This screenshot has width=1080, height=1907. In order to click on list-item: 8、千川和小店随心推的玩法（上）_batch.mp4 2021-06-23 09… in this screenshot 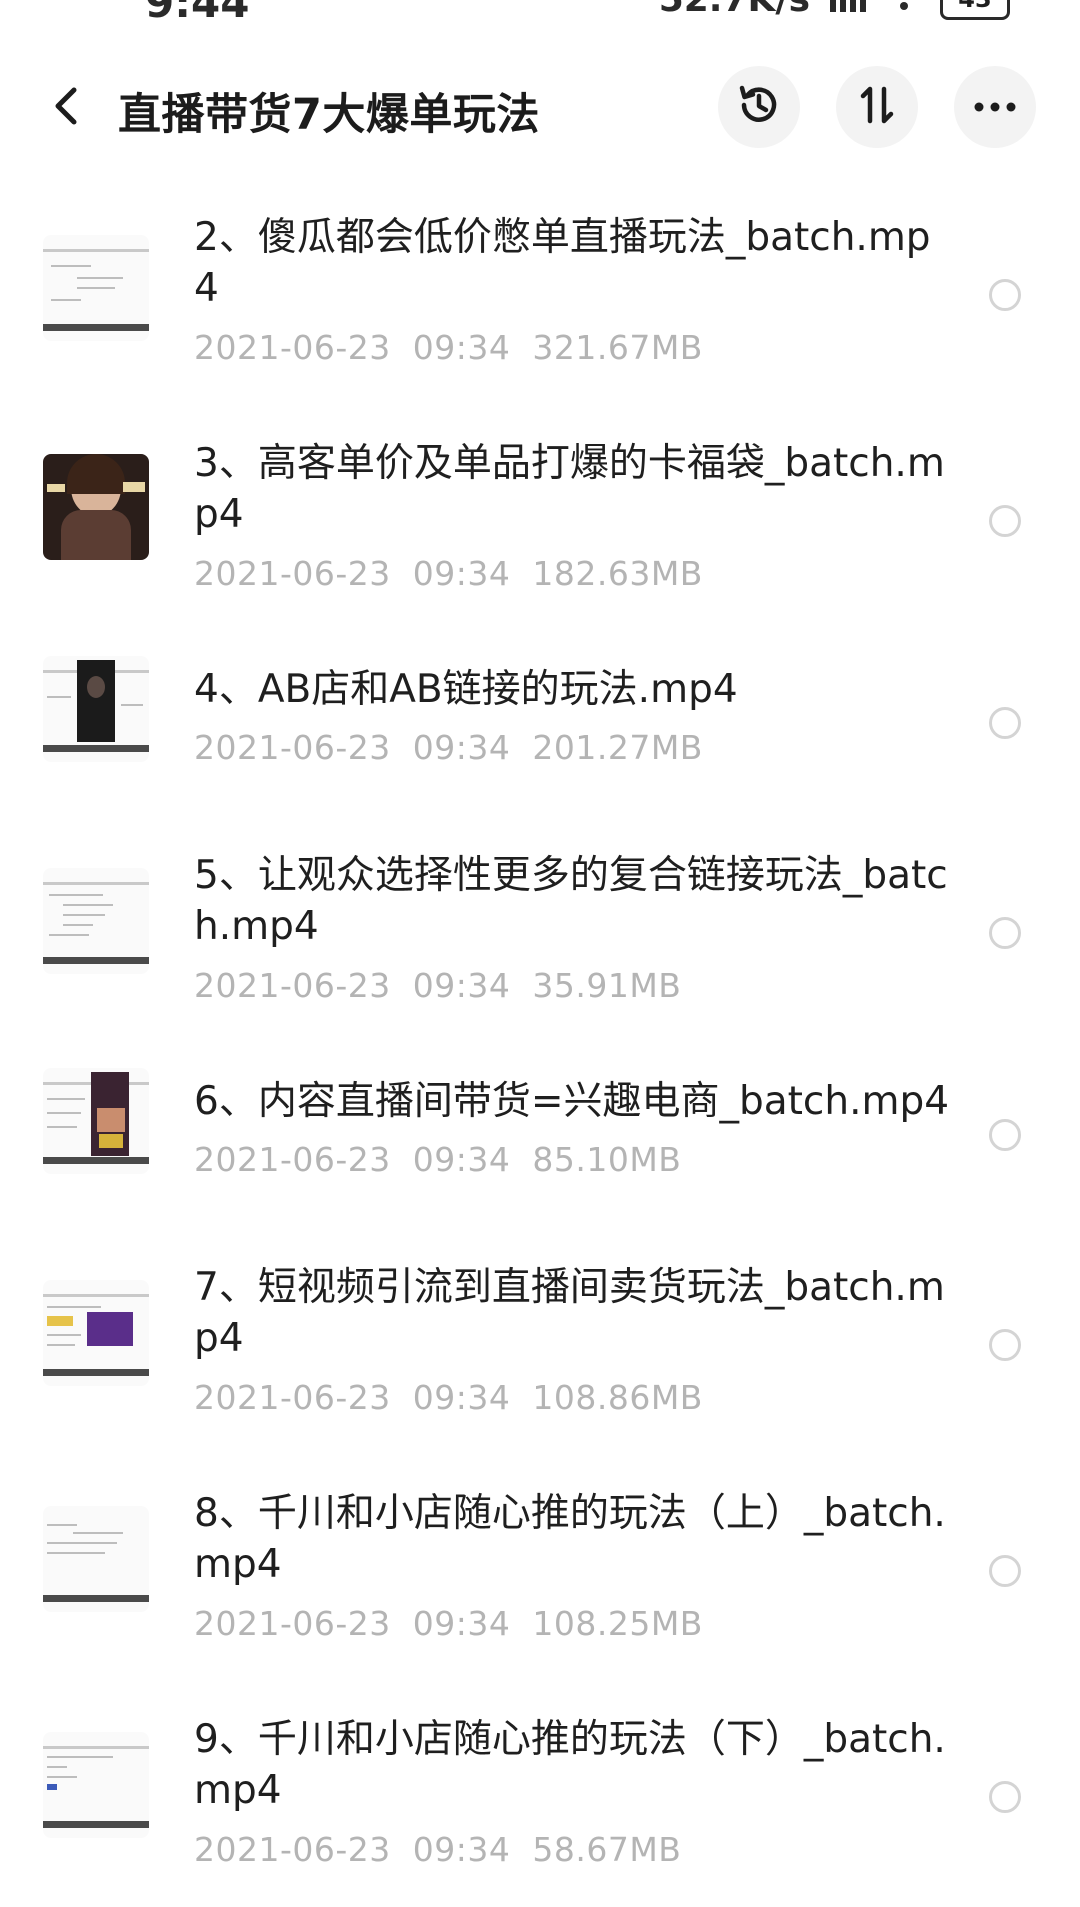, I will do `click(540, 1576)`.